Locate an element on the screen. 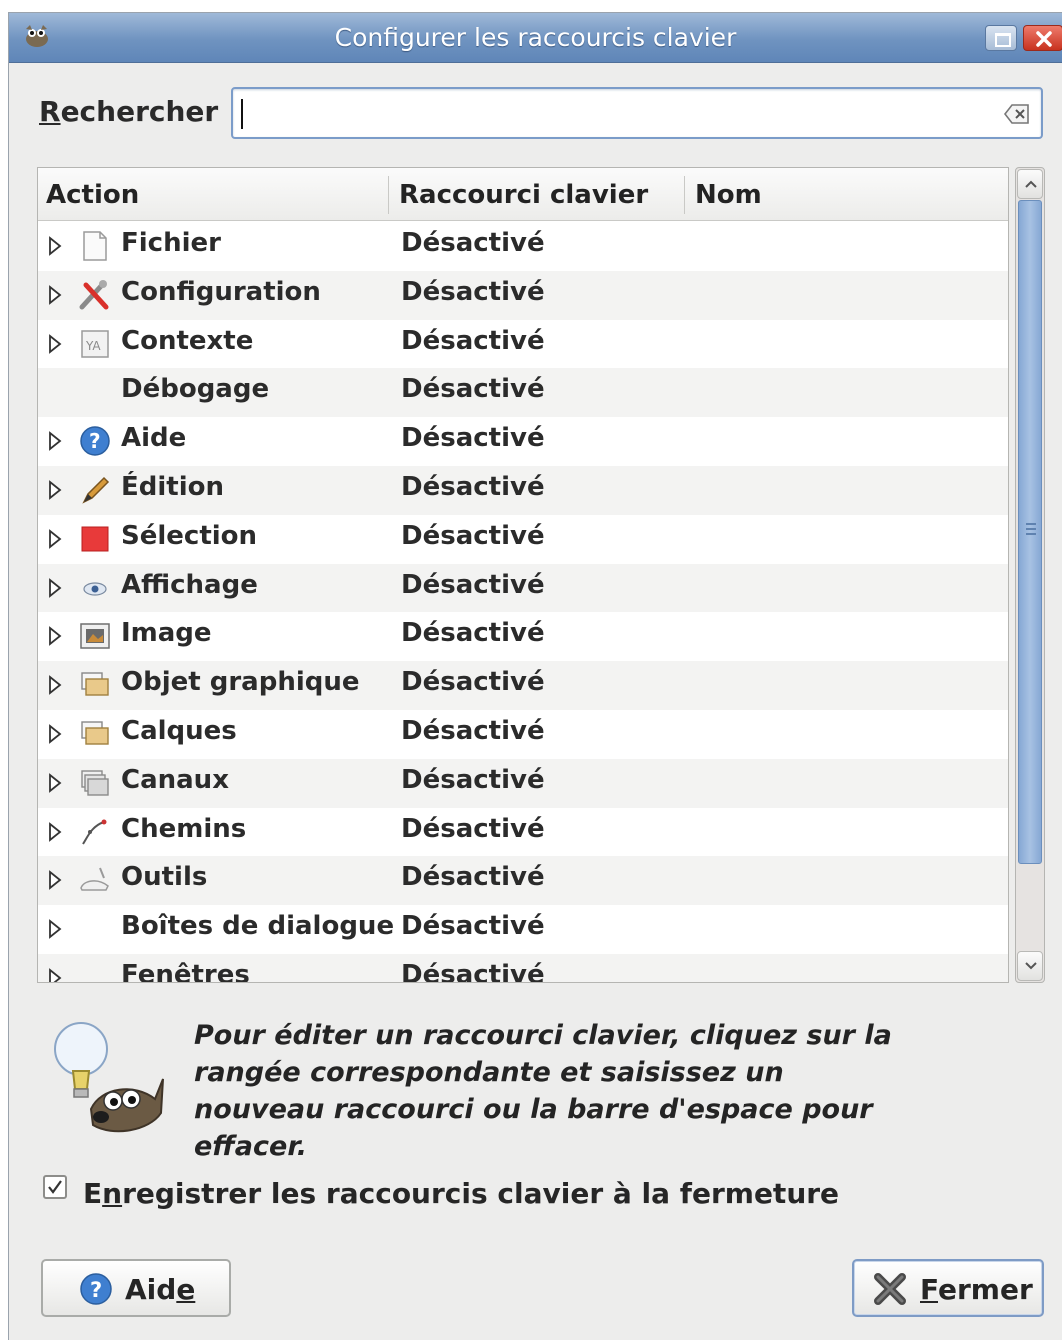 The width and height of the screenshot is (1062, 1340). window-title: Configurer les raccourcis clavier is located at coordinates (535, 37).